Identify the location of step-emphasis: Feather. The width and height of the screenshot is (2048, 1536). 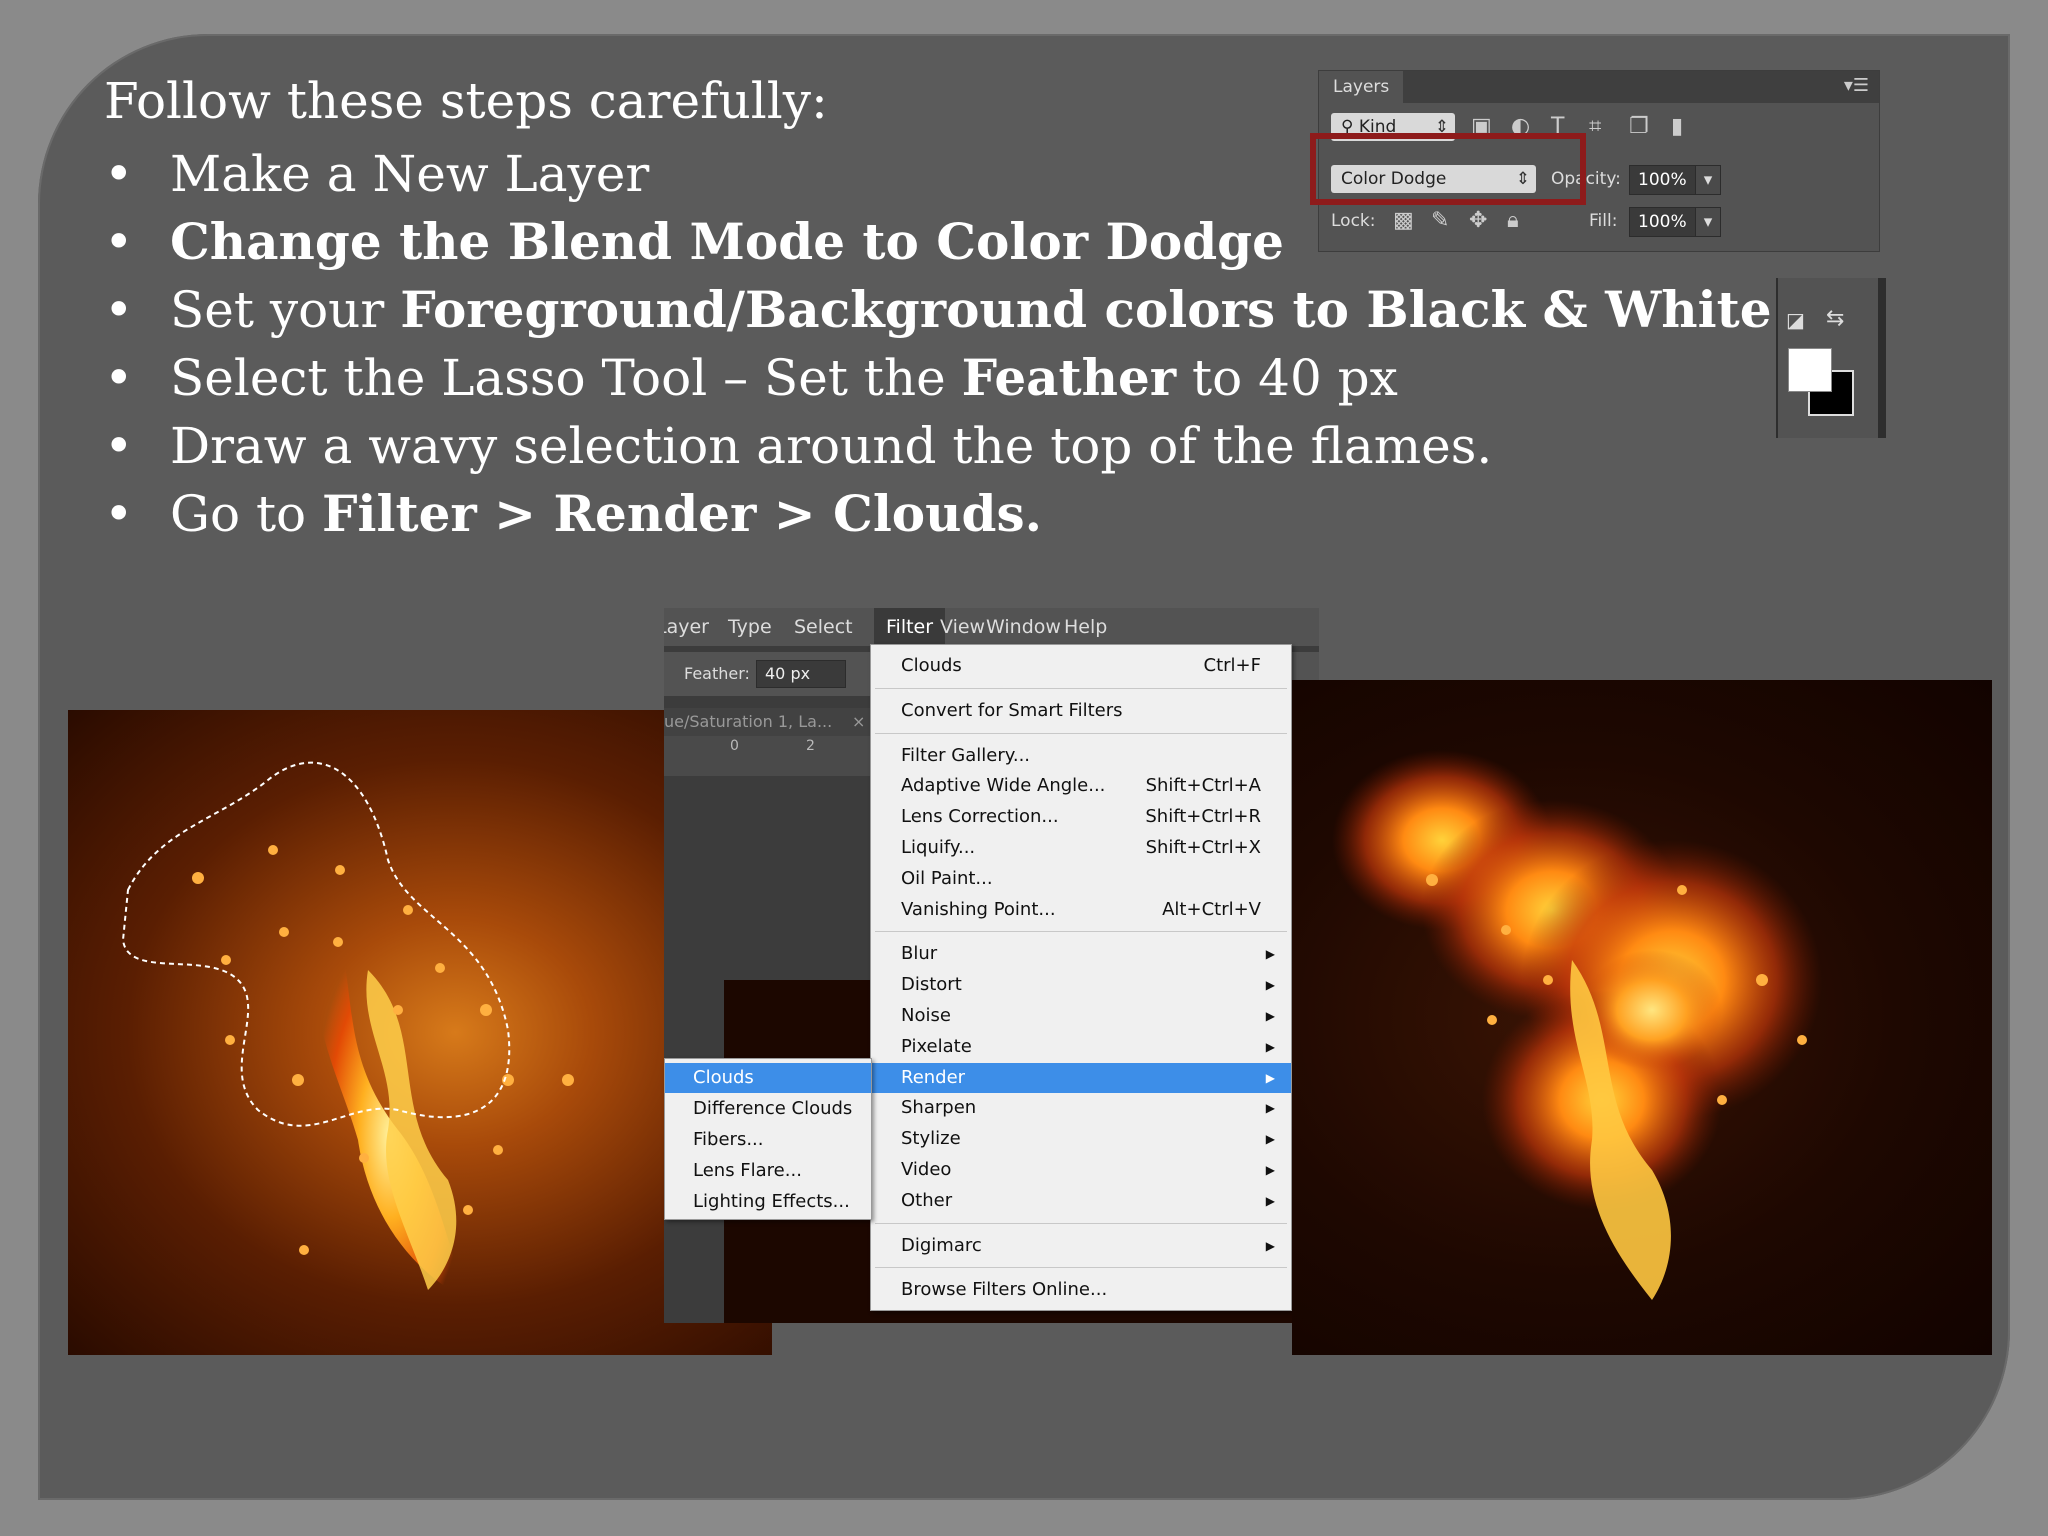
(1069, 377).